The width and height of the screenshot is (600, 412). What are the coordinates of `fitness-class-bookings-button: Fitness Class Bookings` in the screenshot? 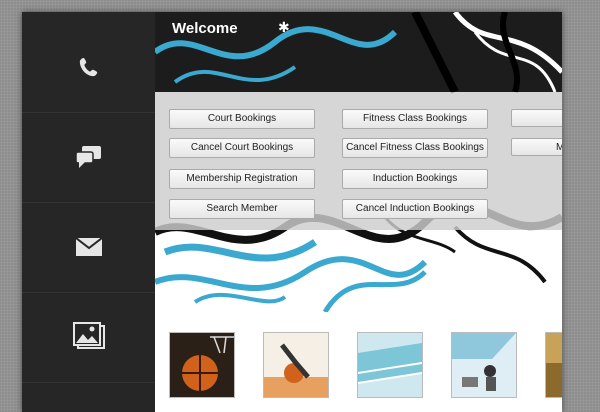 It's located at (415, 119).